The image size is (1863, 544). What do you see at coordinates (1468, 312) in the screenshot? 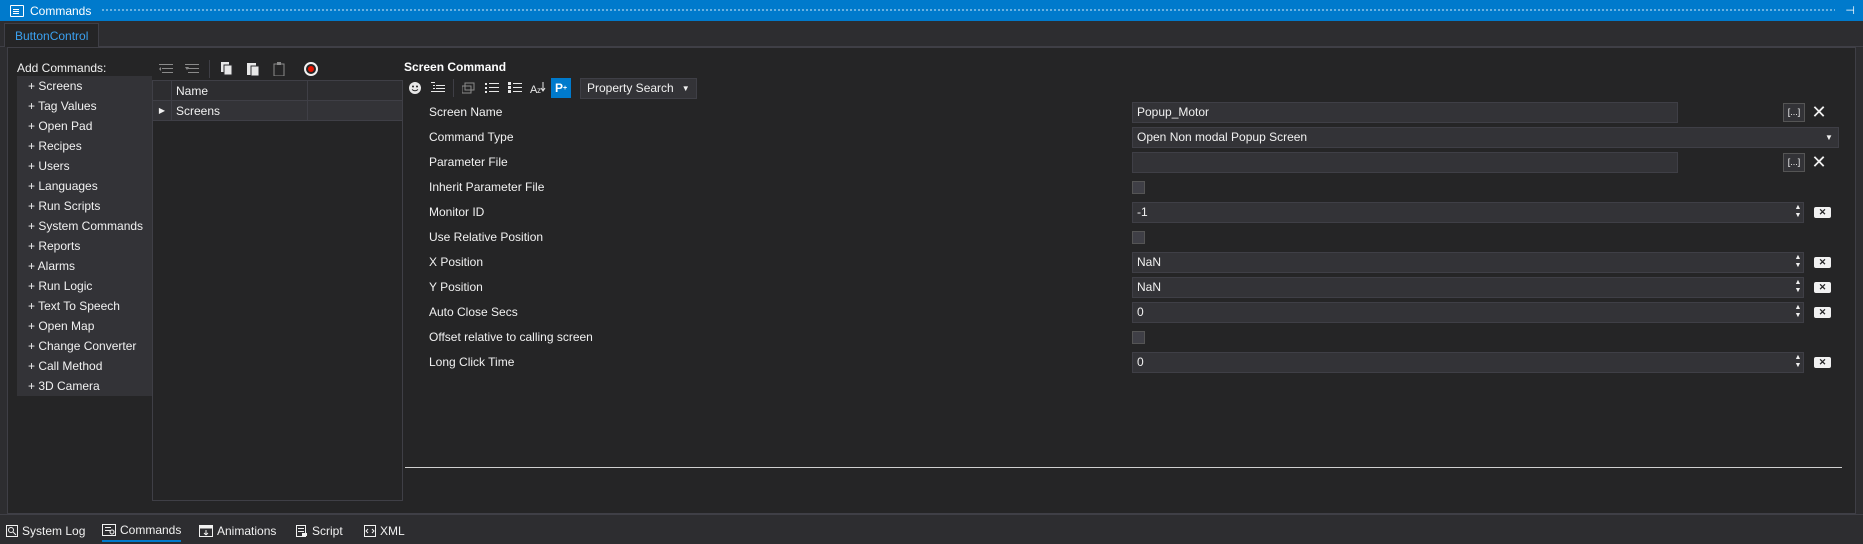
I see `auto-close-secs-field: 0` at bounding box center [1468, 312].